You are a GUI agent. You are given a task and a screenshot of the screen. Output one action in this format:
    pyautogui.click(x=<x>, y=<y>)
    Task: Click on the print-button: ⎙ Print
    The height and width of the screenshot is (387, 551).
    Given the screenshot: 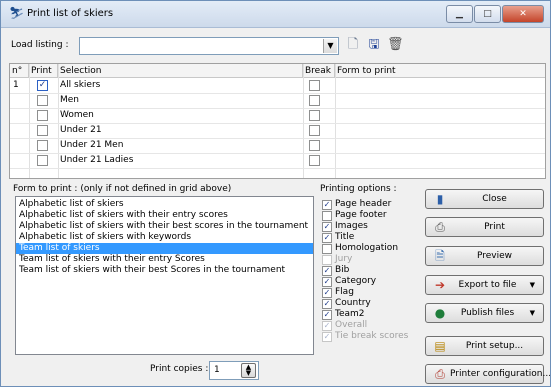 What is the action you would take?
    pyautogui.click(x=484, y=227)
    